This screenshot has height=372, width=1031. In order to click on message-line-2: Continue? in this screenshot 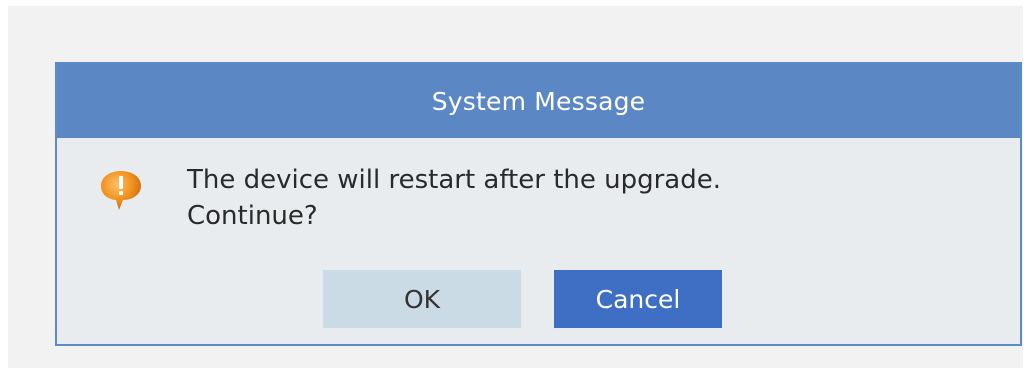, I will do `click(252, 216)`.